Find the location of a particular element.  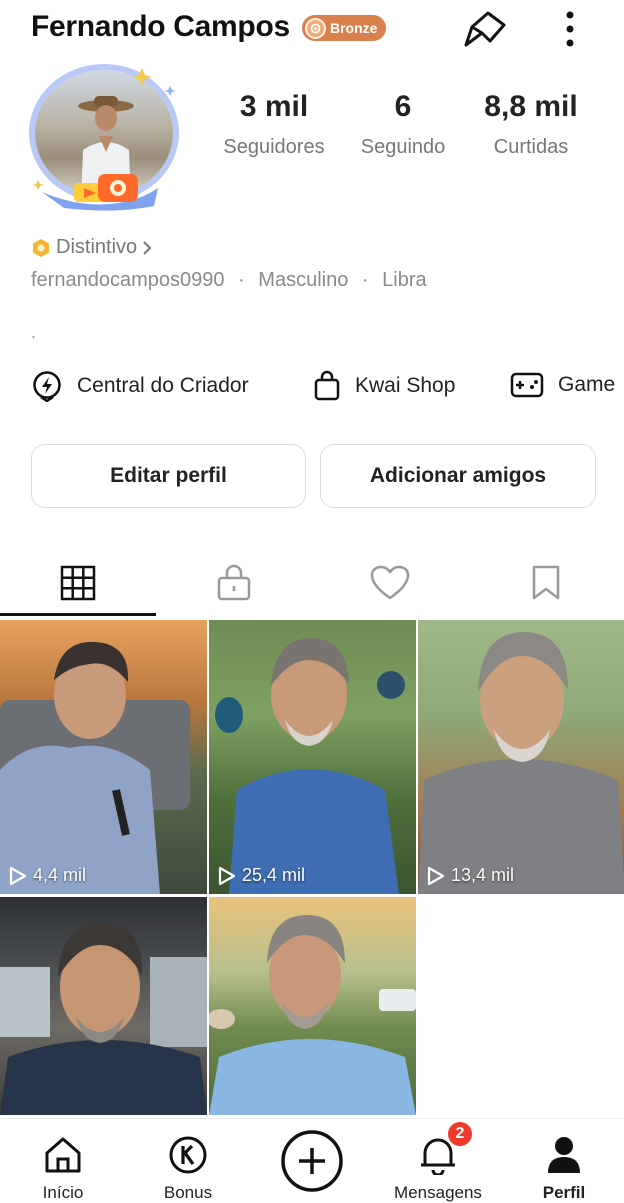

medal-icon is located at coordinates (315, 28).